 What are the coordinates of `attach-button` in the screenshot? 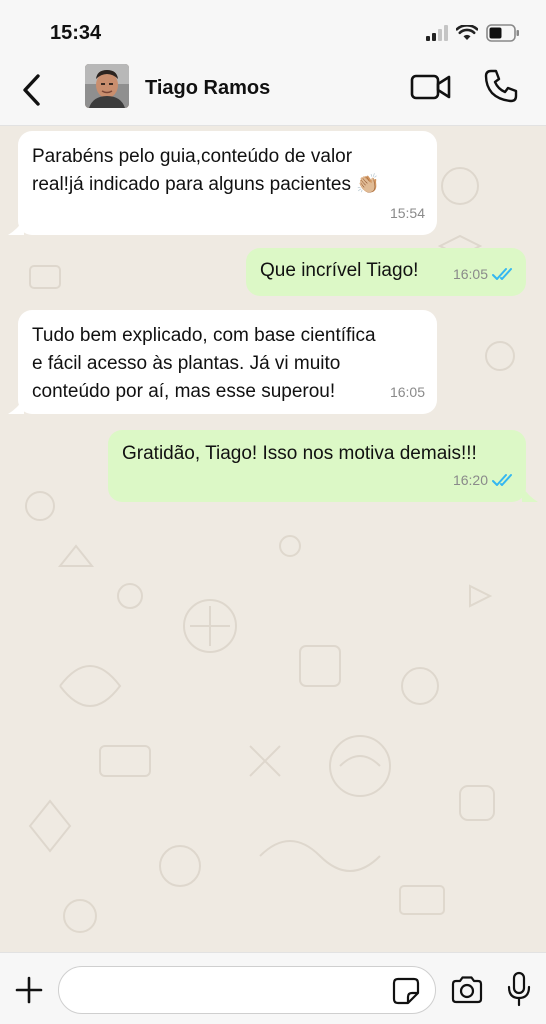 It's located at (29, 990).